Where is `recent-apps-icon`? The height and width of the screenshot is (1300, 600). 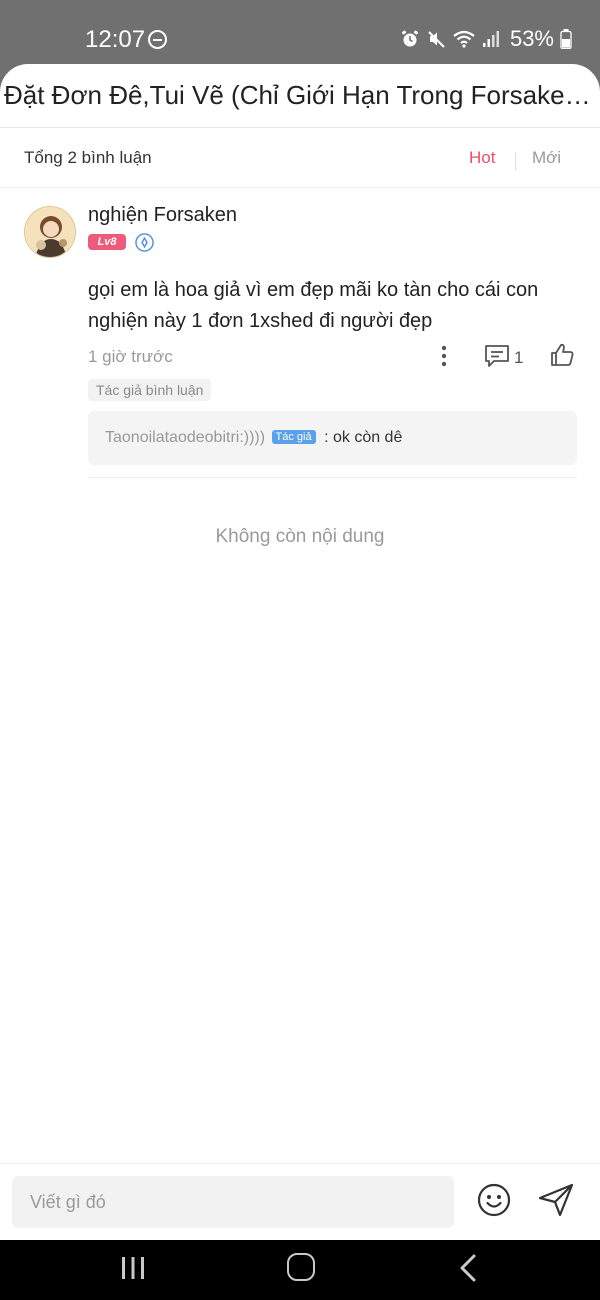
recent-apps-icon is located at coordinates (133, 1268).